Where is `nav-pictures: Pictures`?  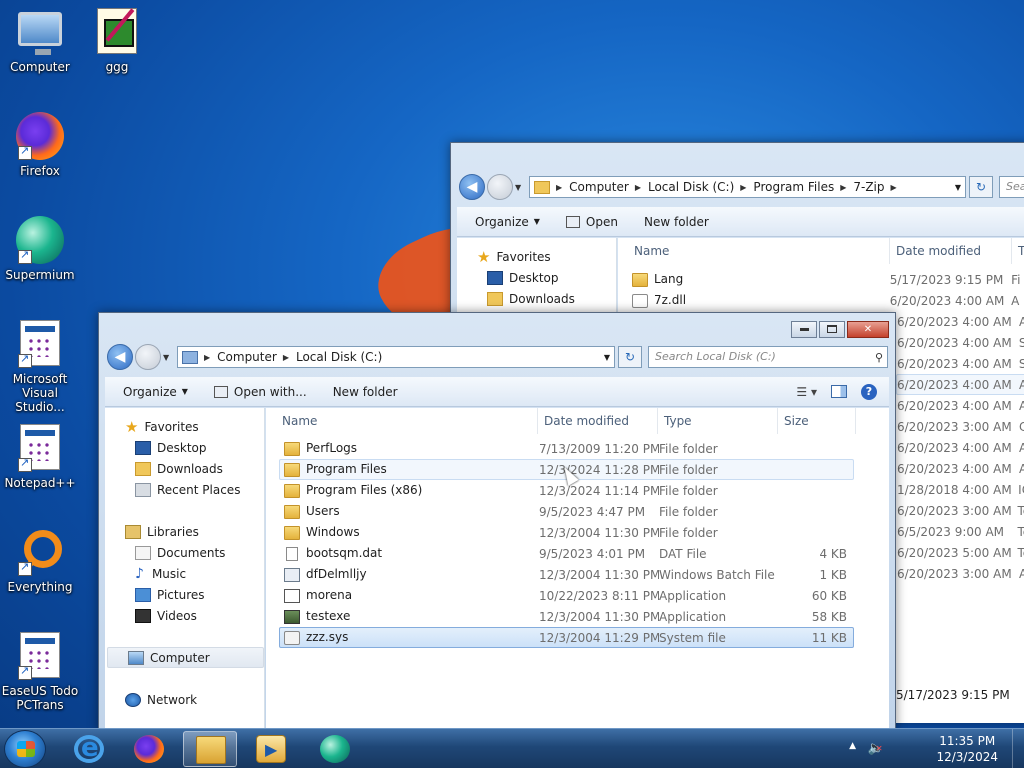 nav-pictures: Pictures is located at coordinates (184, 594).